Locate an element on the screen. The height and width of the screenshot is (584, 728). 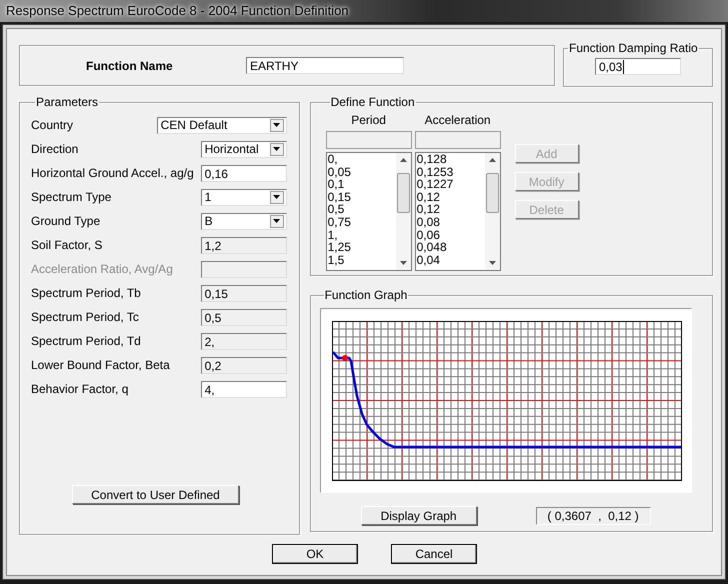
list-item: 0,5 is located at coordinates (362, 209).